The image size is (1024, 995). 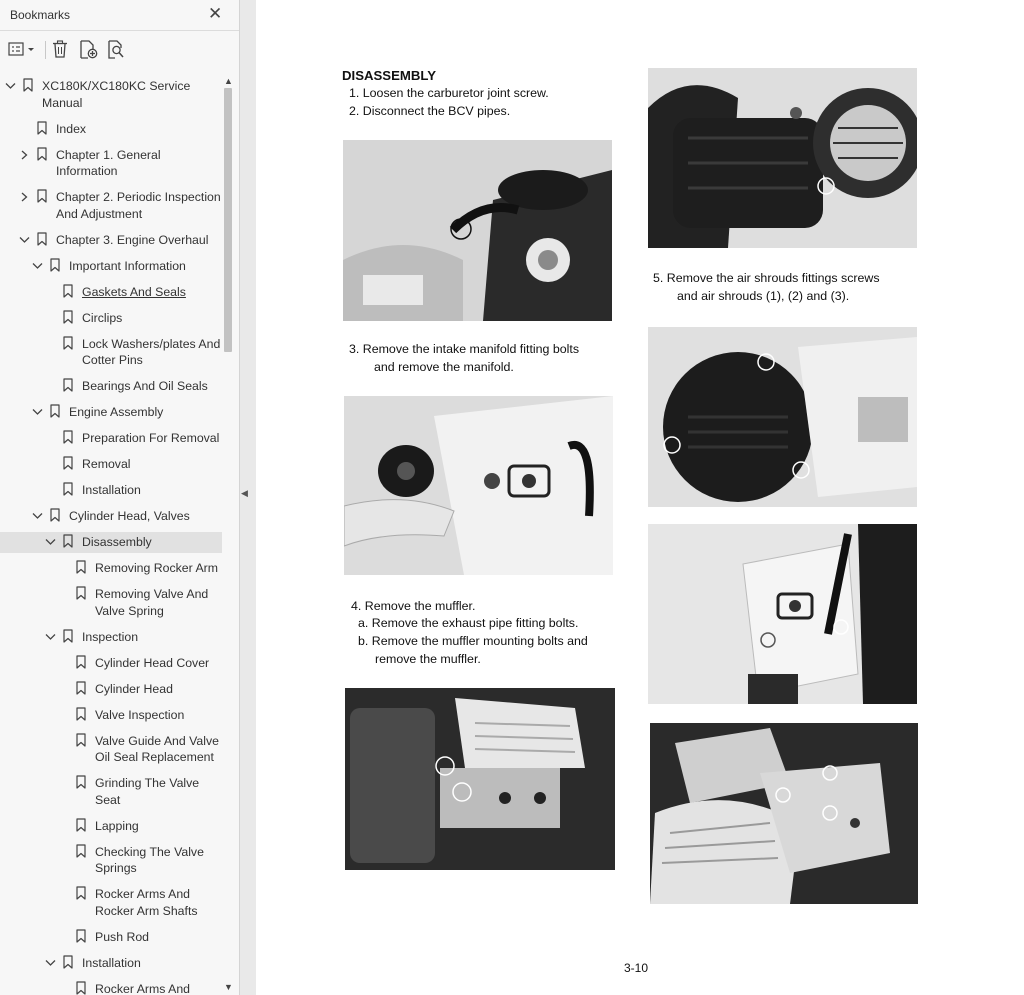 What do you see at coordinates (111, 689) in the screenshot?
I see `bookmark-item: Cylinder Head` at bounding box center [111, 689].